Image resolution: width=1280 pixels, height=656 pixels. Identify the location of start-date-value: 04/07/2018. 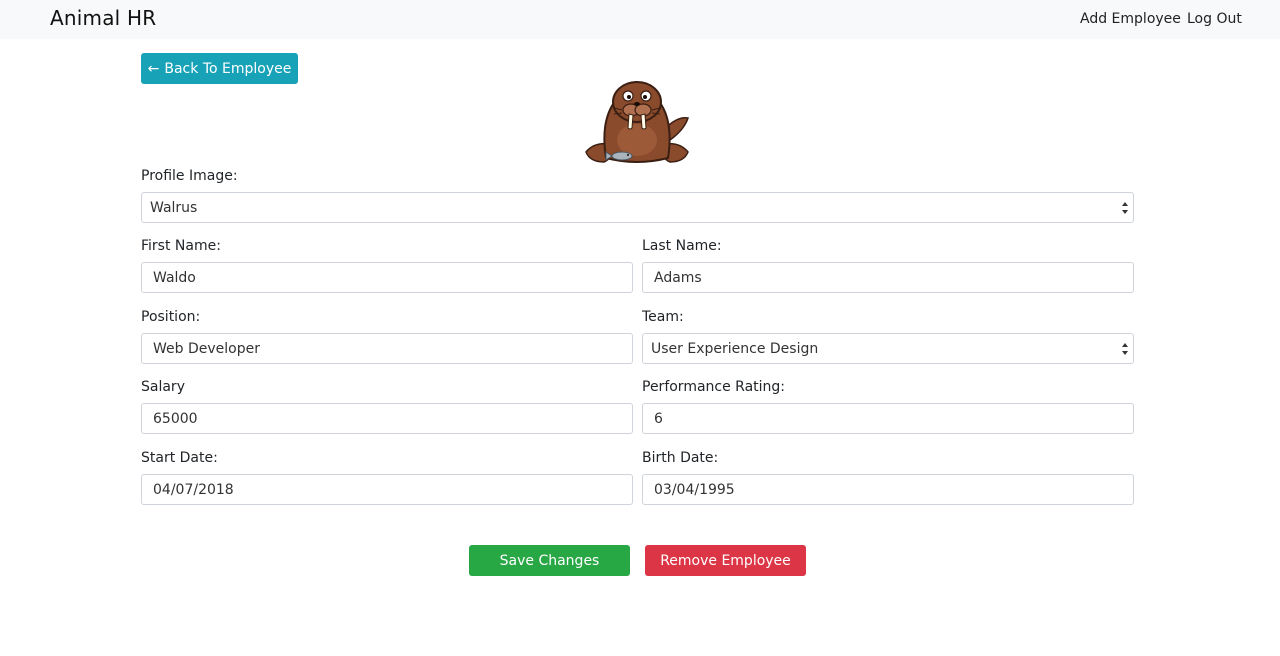
(193, 489).